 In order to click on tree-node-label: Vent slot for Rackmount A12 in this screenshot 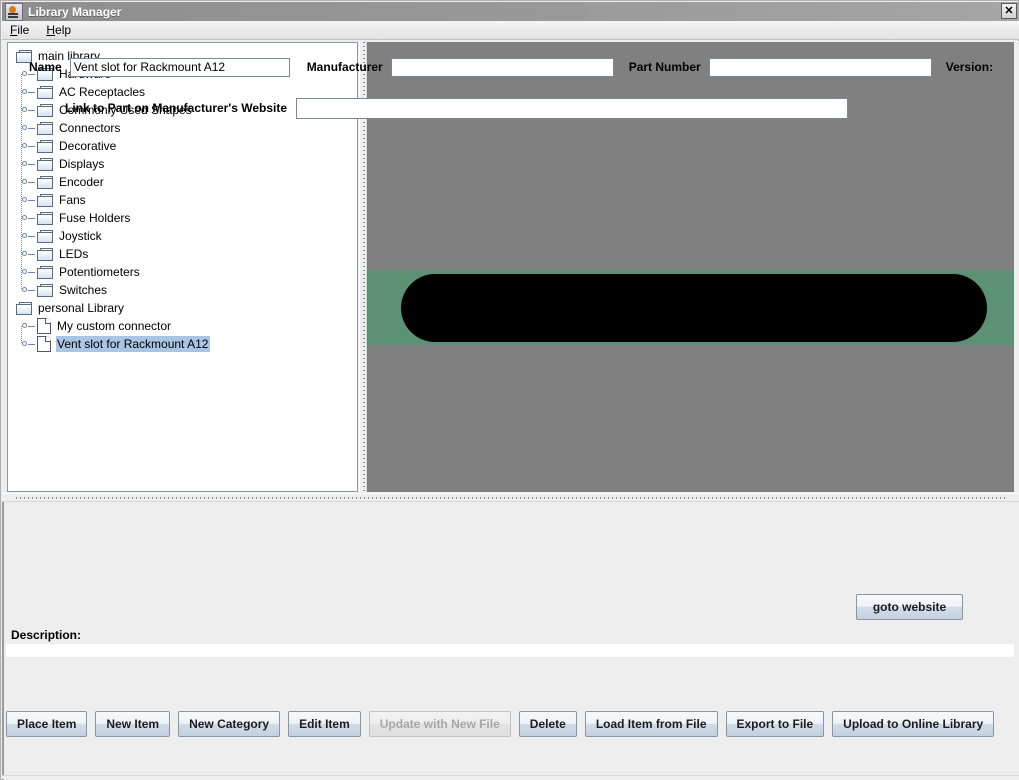, I will do `click(133, 344)`.